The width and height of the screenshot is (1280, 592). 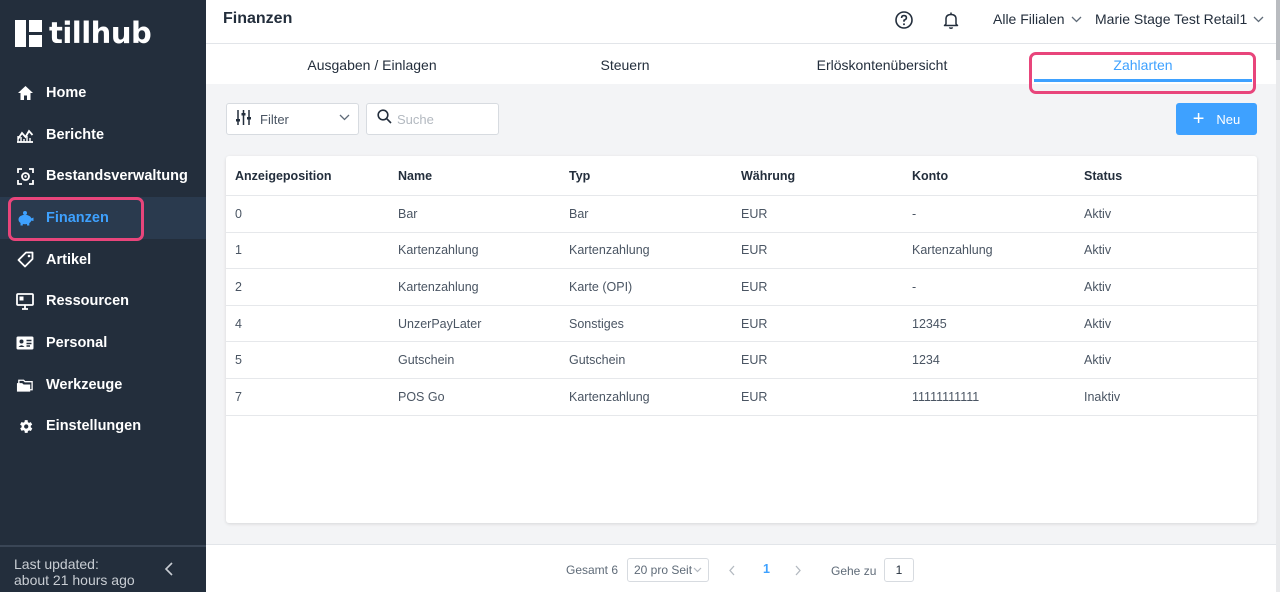 What do you see at coordinates (904, 20) in the screenshot?
I see `help-icon` at bounding box center [904, 20].